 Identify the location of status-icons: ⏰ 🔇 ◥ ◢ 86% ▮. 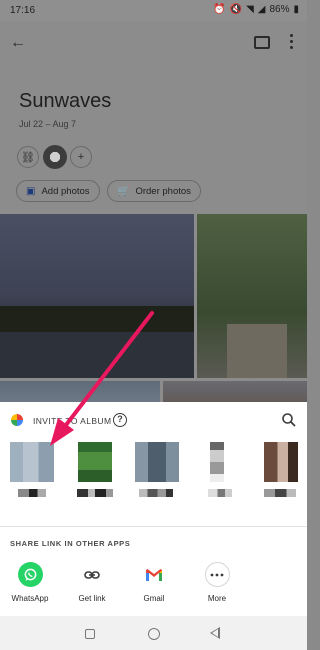
(256, 9).